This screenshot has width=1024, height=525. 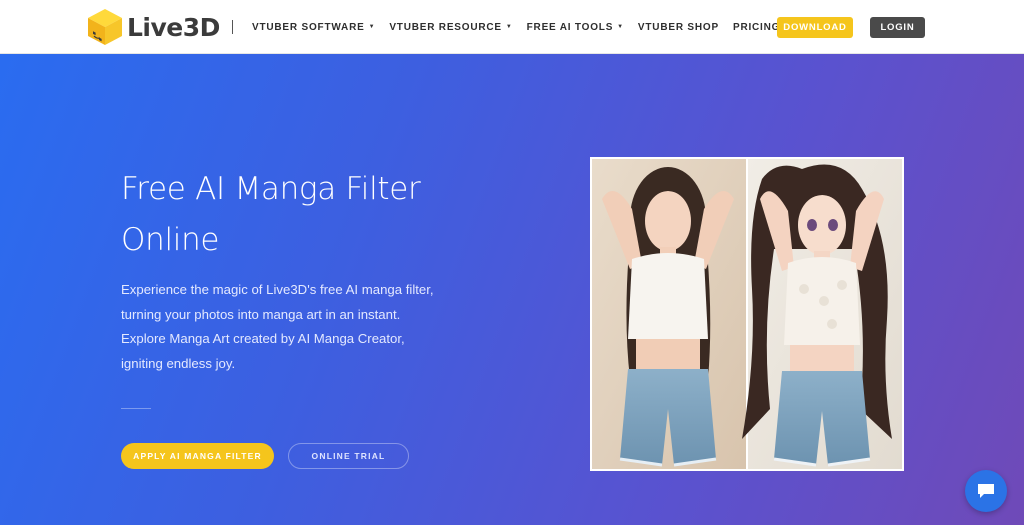 What do you see at coordinates (232, 27) in the screenshot?
I see `nav-divider` at bounding box center [232, 27].